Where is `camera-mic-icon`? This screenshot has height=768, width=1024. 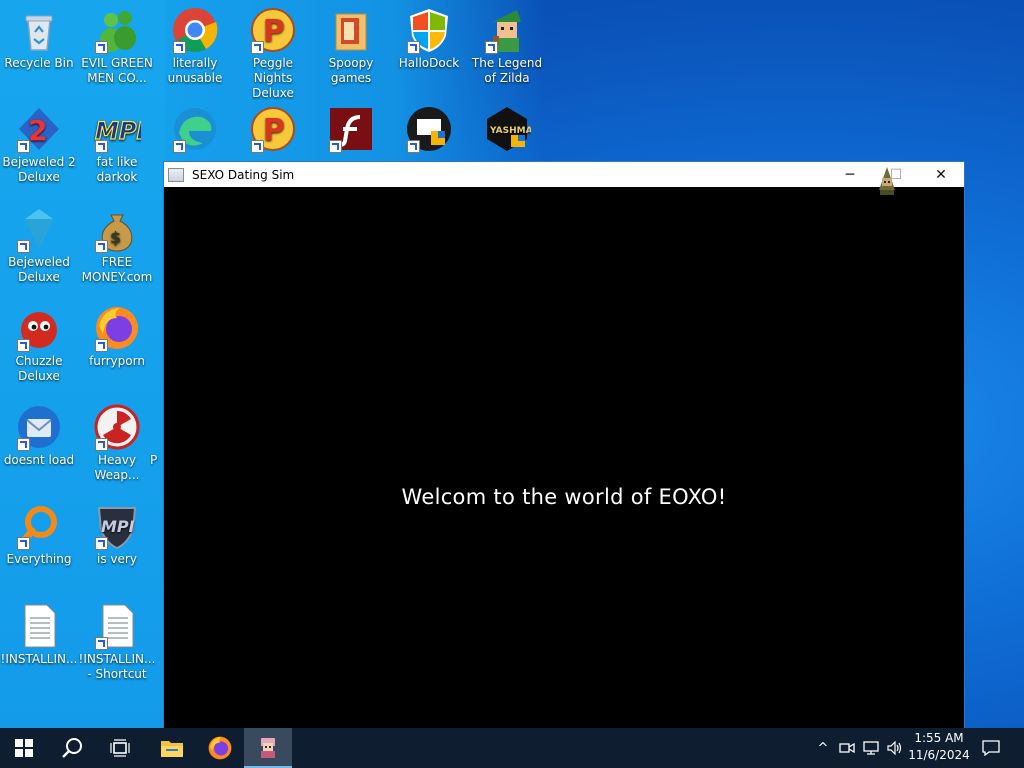 camera-mic-icon is located at coordinates (847, 748).